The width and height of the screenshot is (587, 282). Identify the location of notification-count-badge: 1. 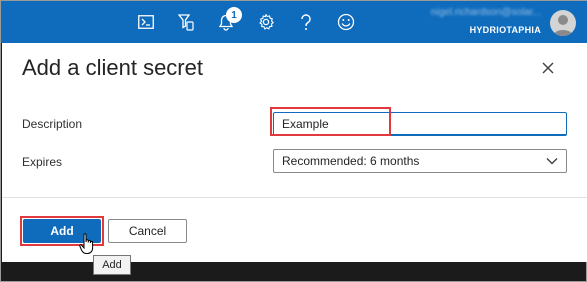
(234, 15).